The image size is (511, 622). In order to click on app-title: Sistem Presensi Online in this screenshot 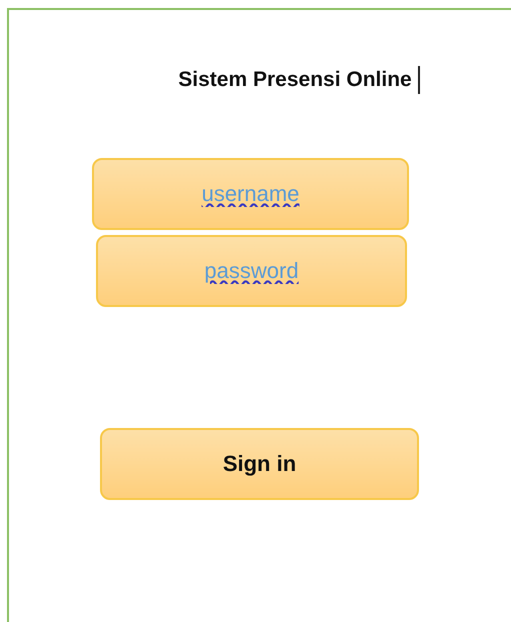, I will do `click(295, 80)`.